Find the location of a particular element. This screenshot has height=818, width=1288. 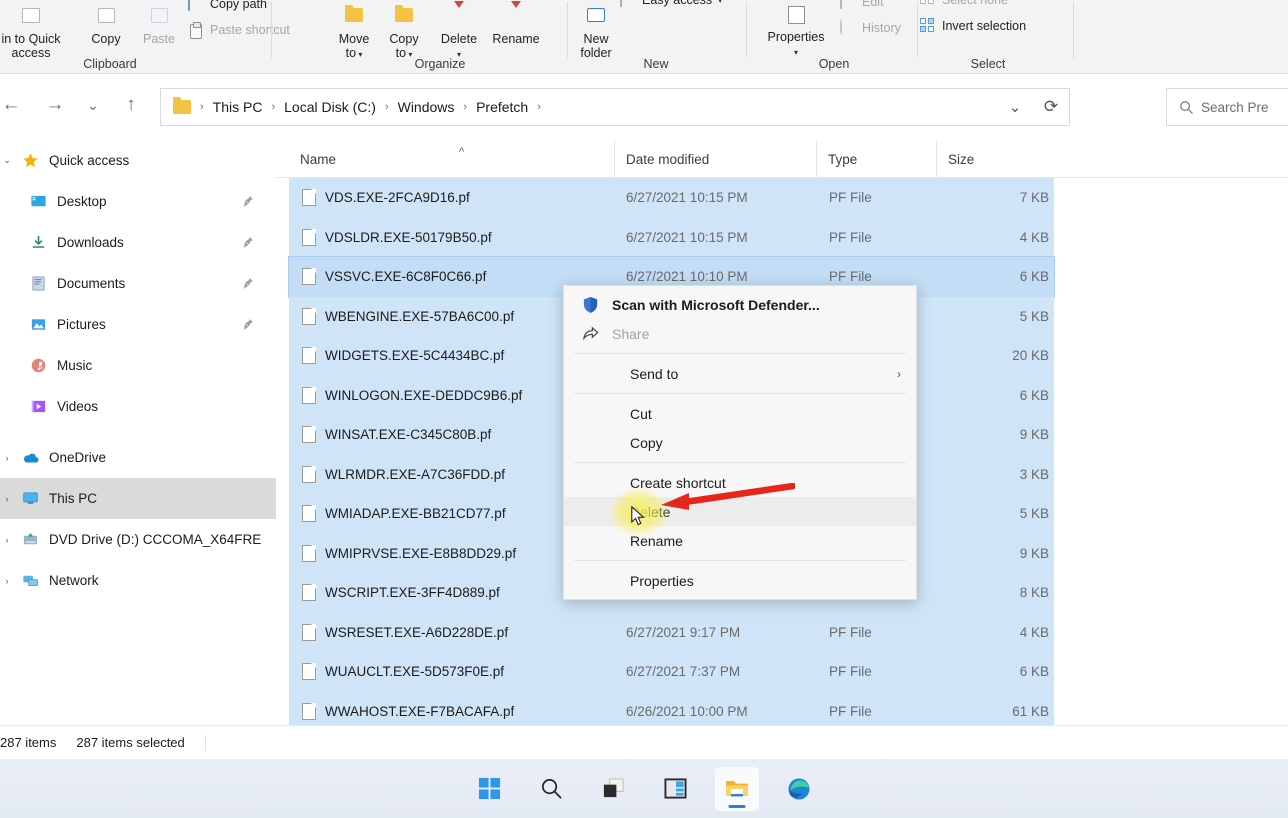

star-icon is located at coordinates (31, 161).